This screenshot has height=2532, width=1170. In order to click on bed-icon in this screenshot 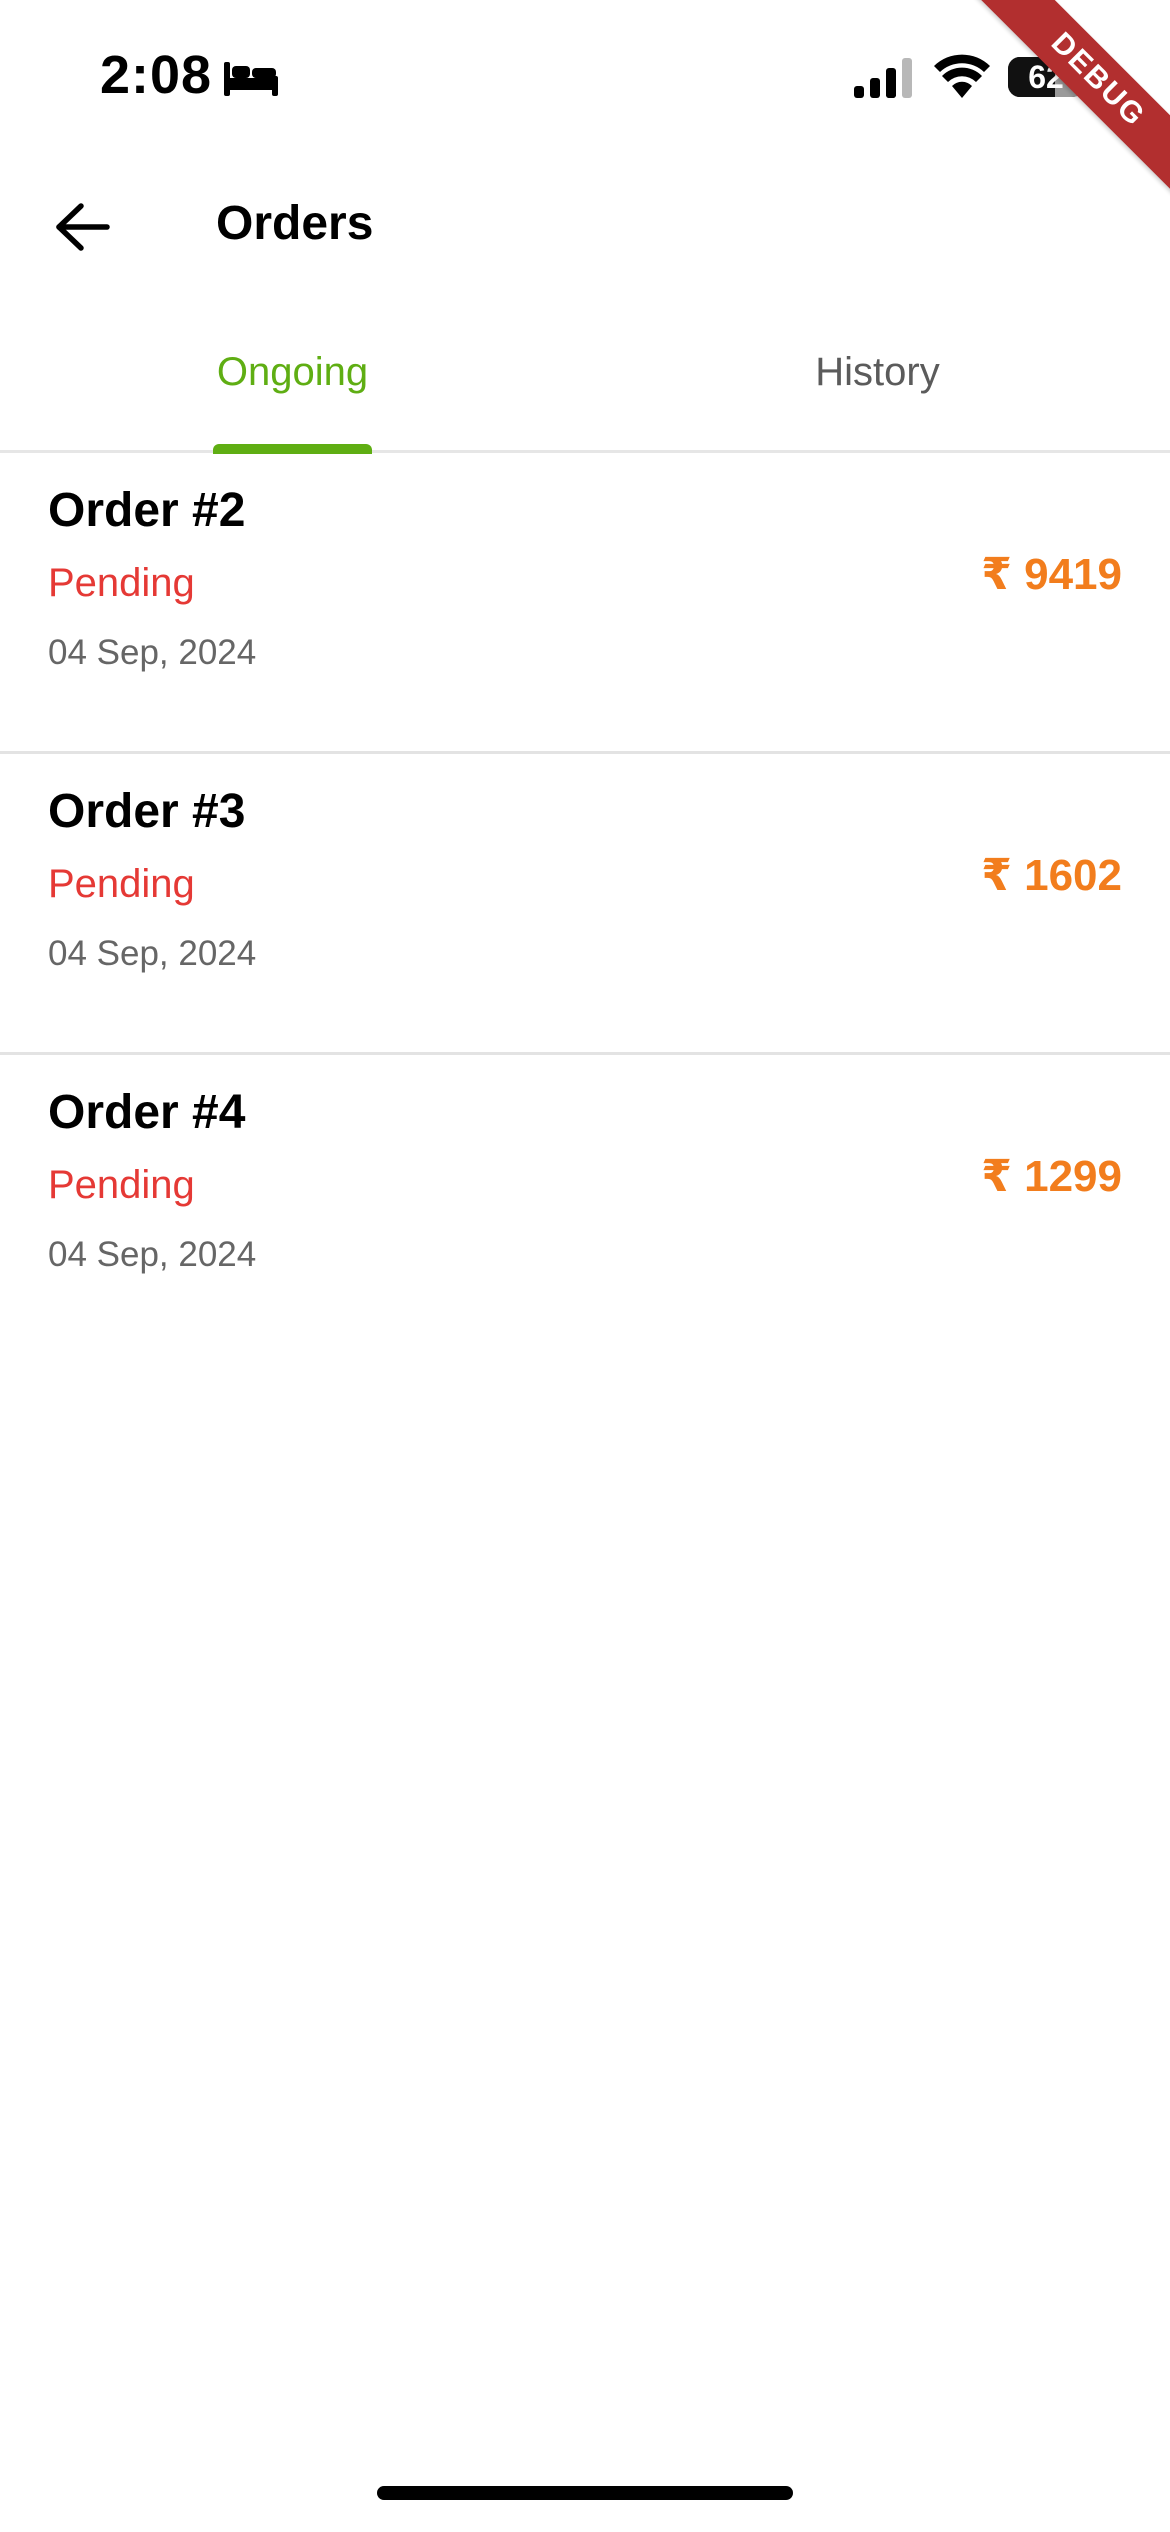, I will do `click(251, 79)`.